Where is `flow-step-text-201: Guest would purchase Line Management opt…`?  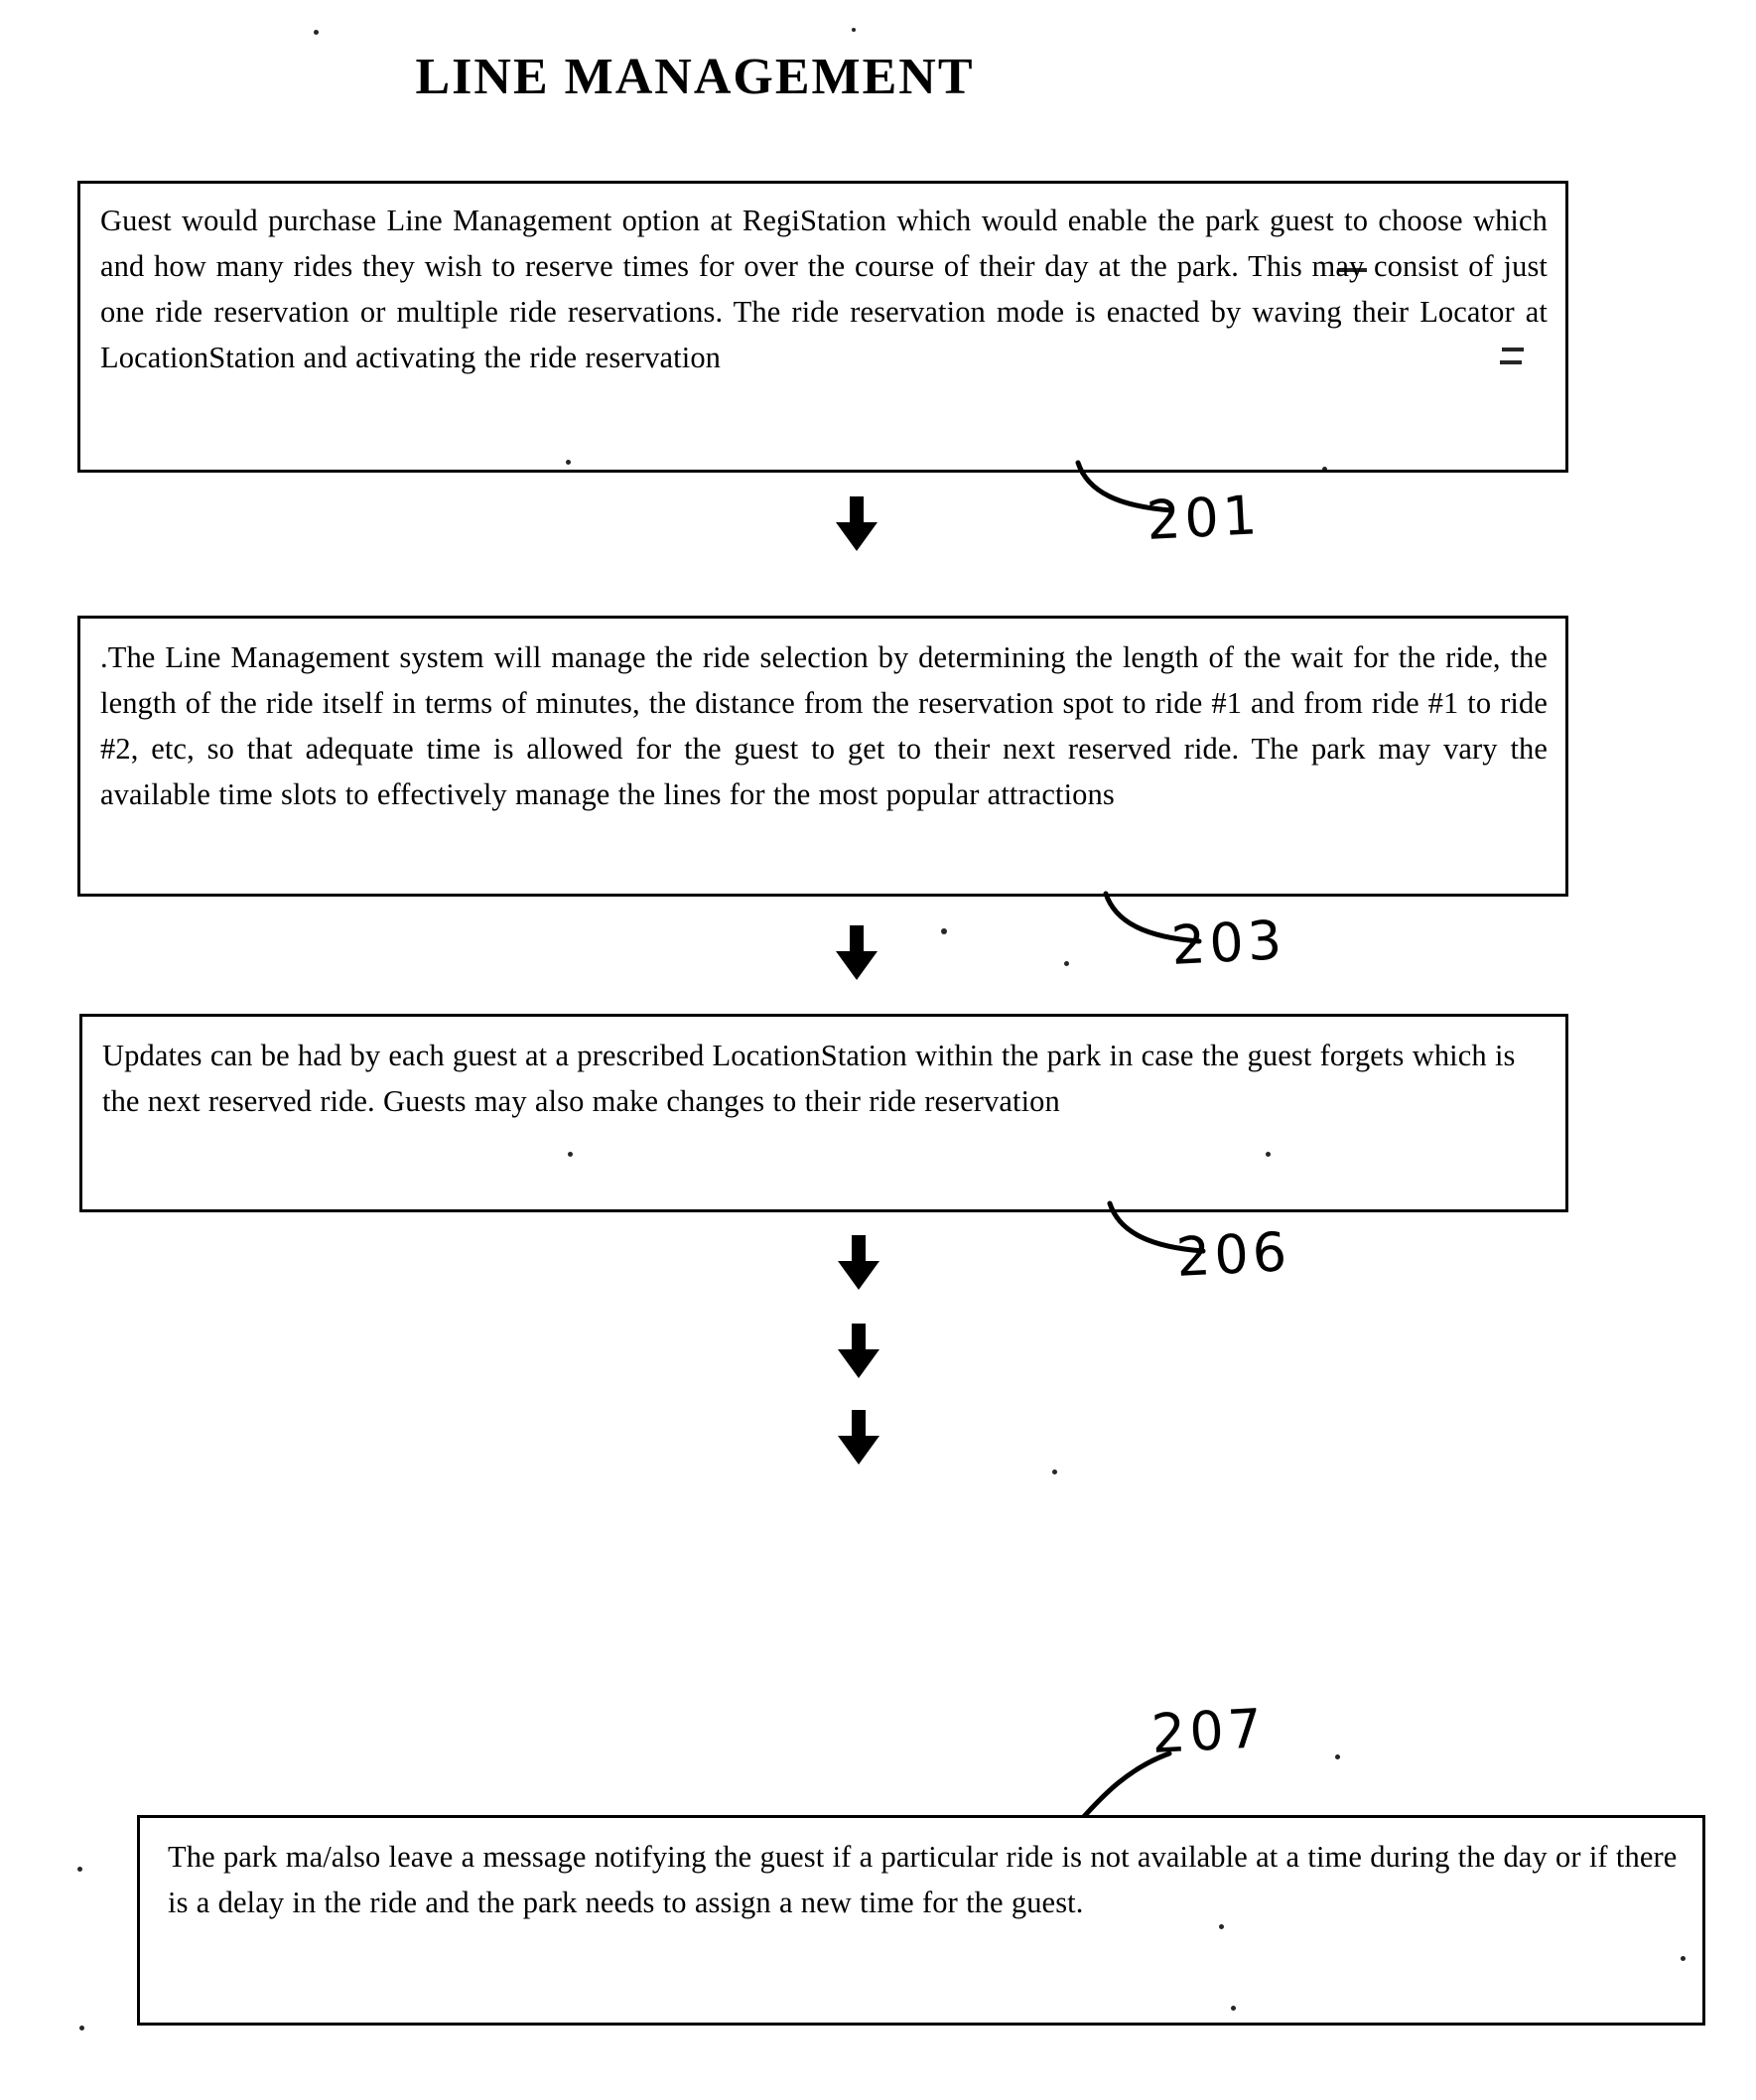 flow-step-text-201: Guest would purchase Line Management opt… is located at coordinates (824, 289).